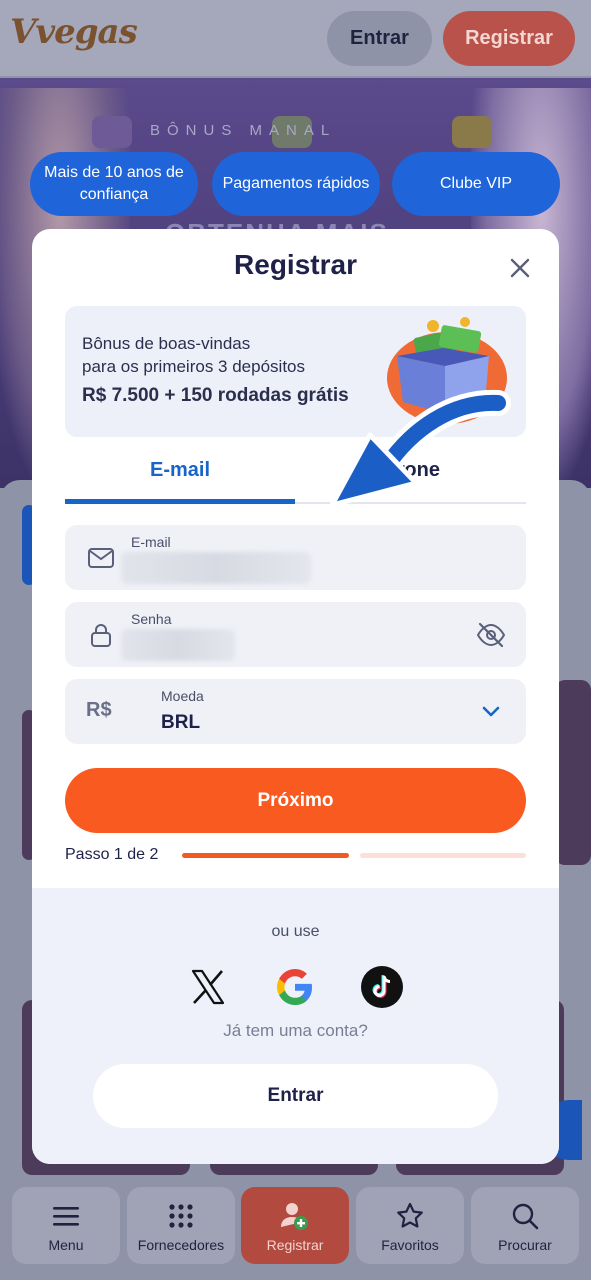 The image size is (591, 1280). I want to click on nav-favorites: Favoritos, so click(410, 1225).